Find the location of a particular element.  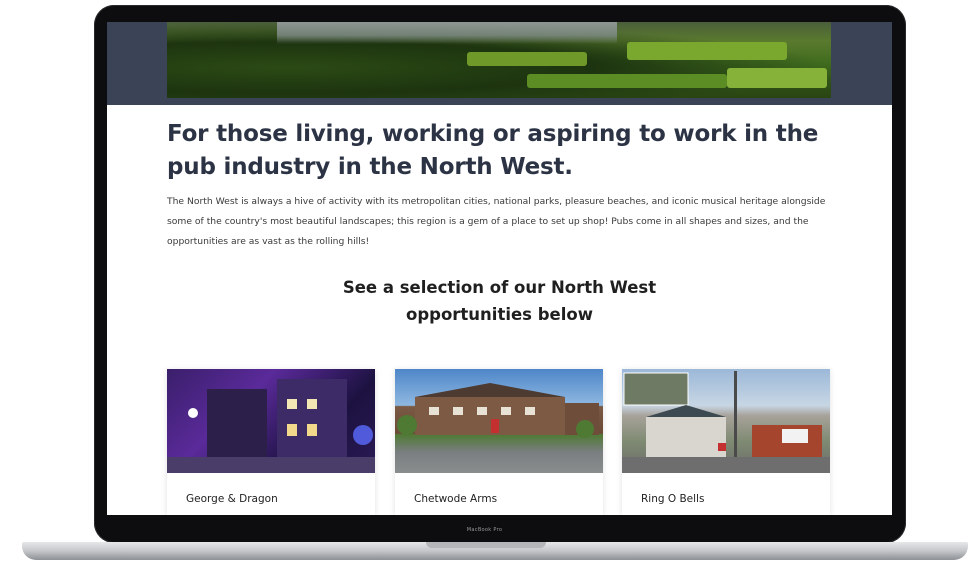

header-band is located at coordinates (499, 63).